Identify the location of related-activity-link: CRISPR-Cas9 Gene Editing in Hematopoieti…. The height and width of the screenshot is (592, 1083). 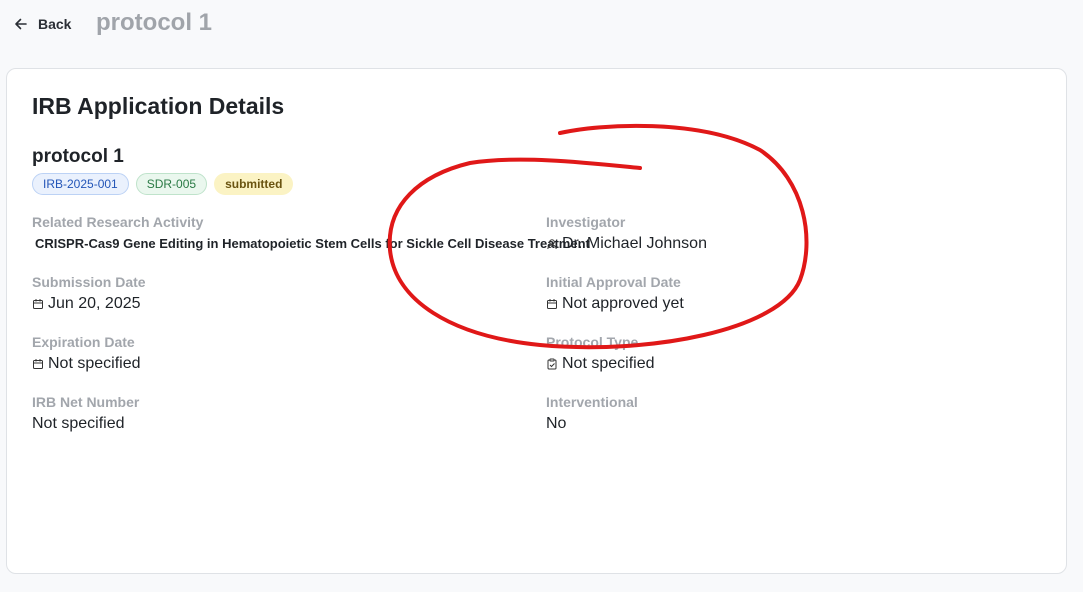
(311, 244).